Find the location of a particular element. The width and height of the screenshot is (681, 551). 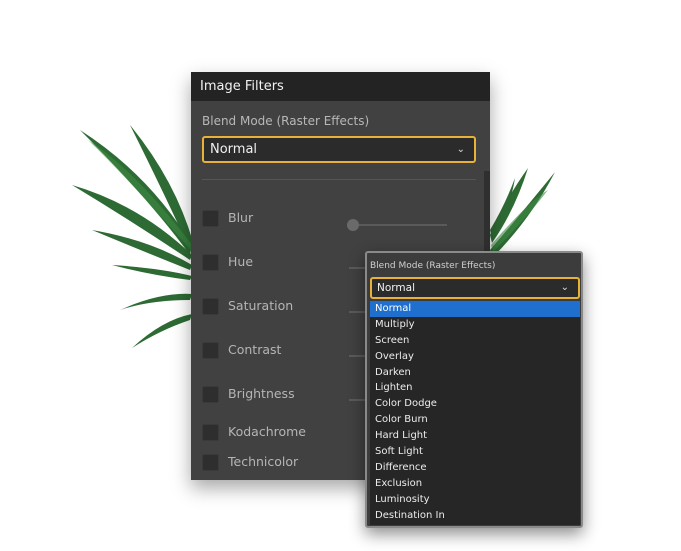

blend-option-darken: Darken is located at coordinates (475, 373).